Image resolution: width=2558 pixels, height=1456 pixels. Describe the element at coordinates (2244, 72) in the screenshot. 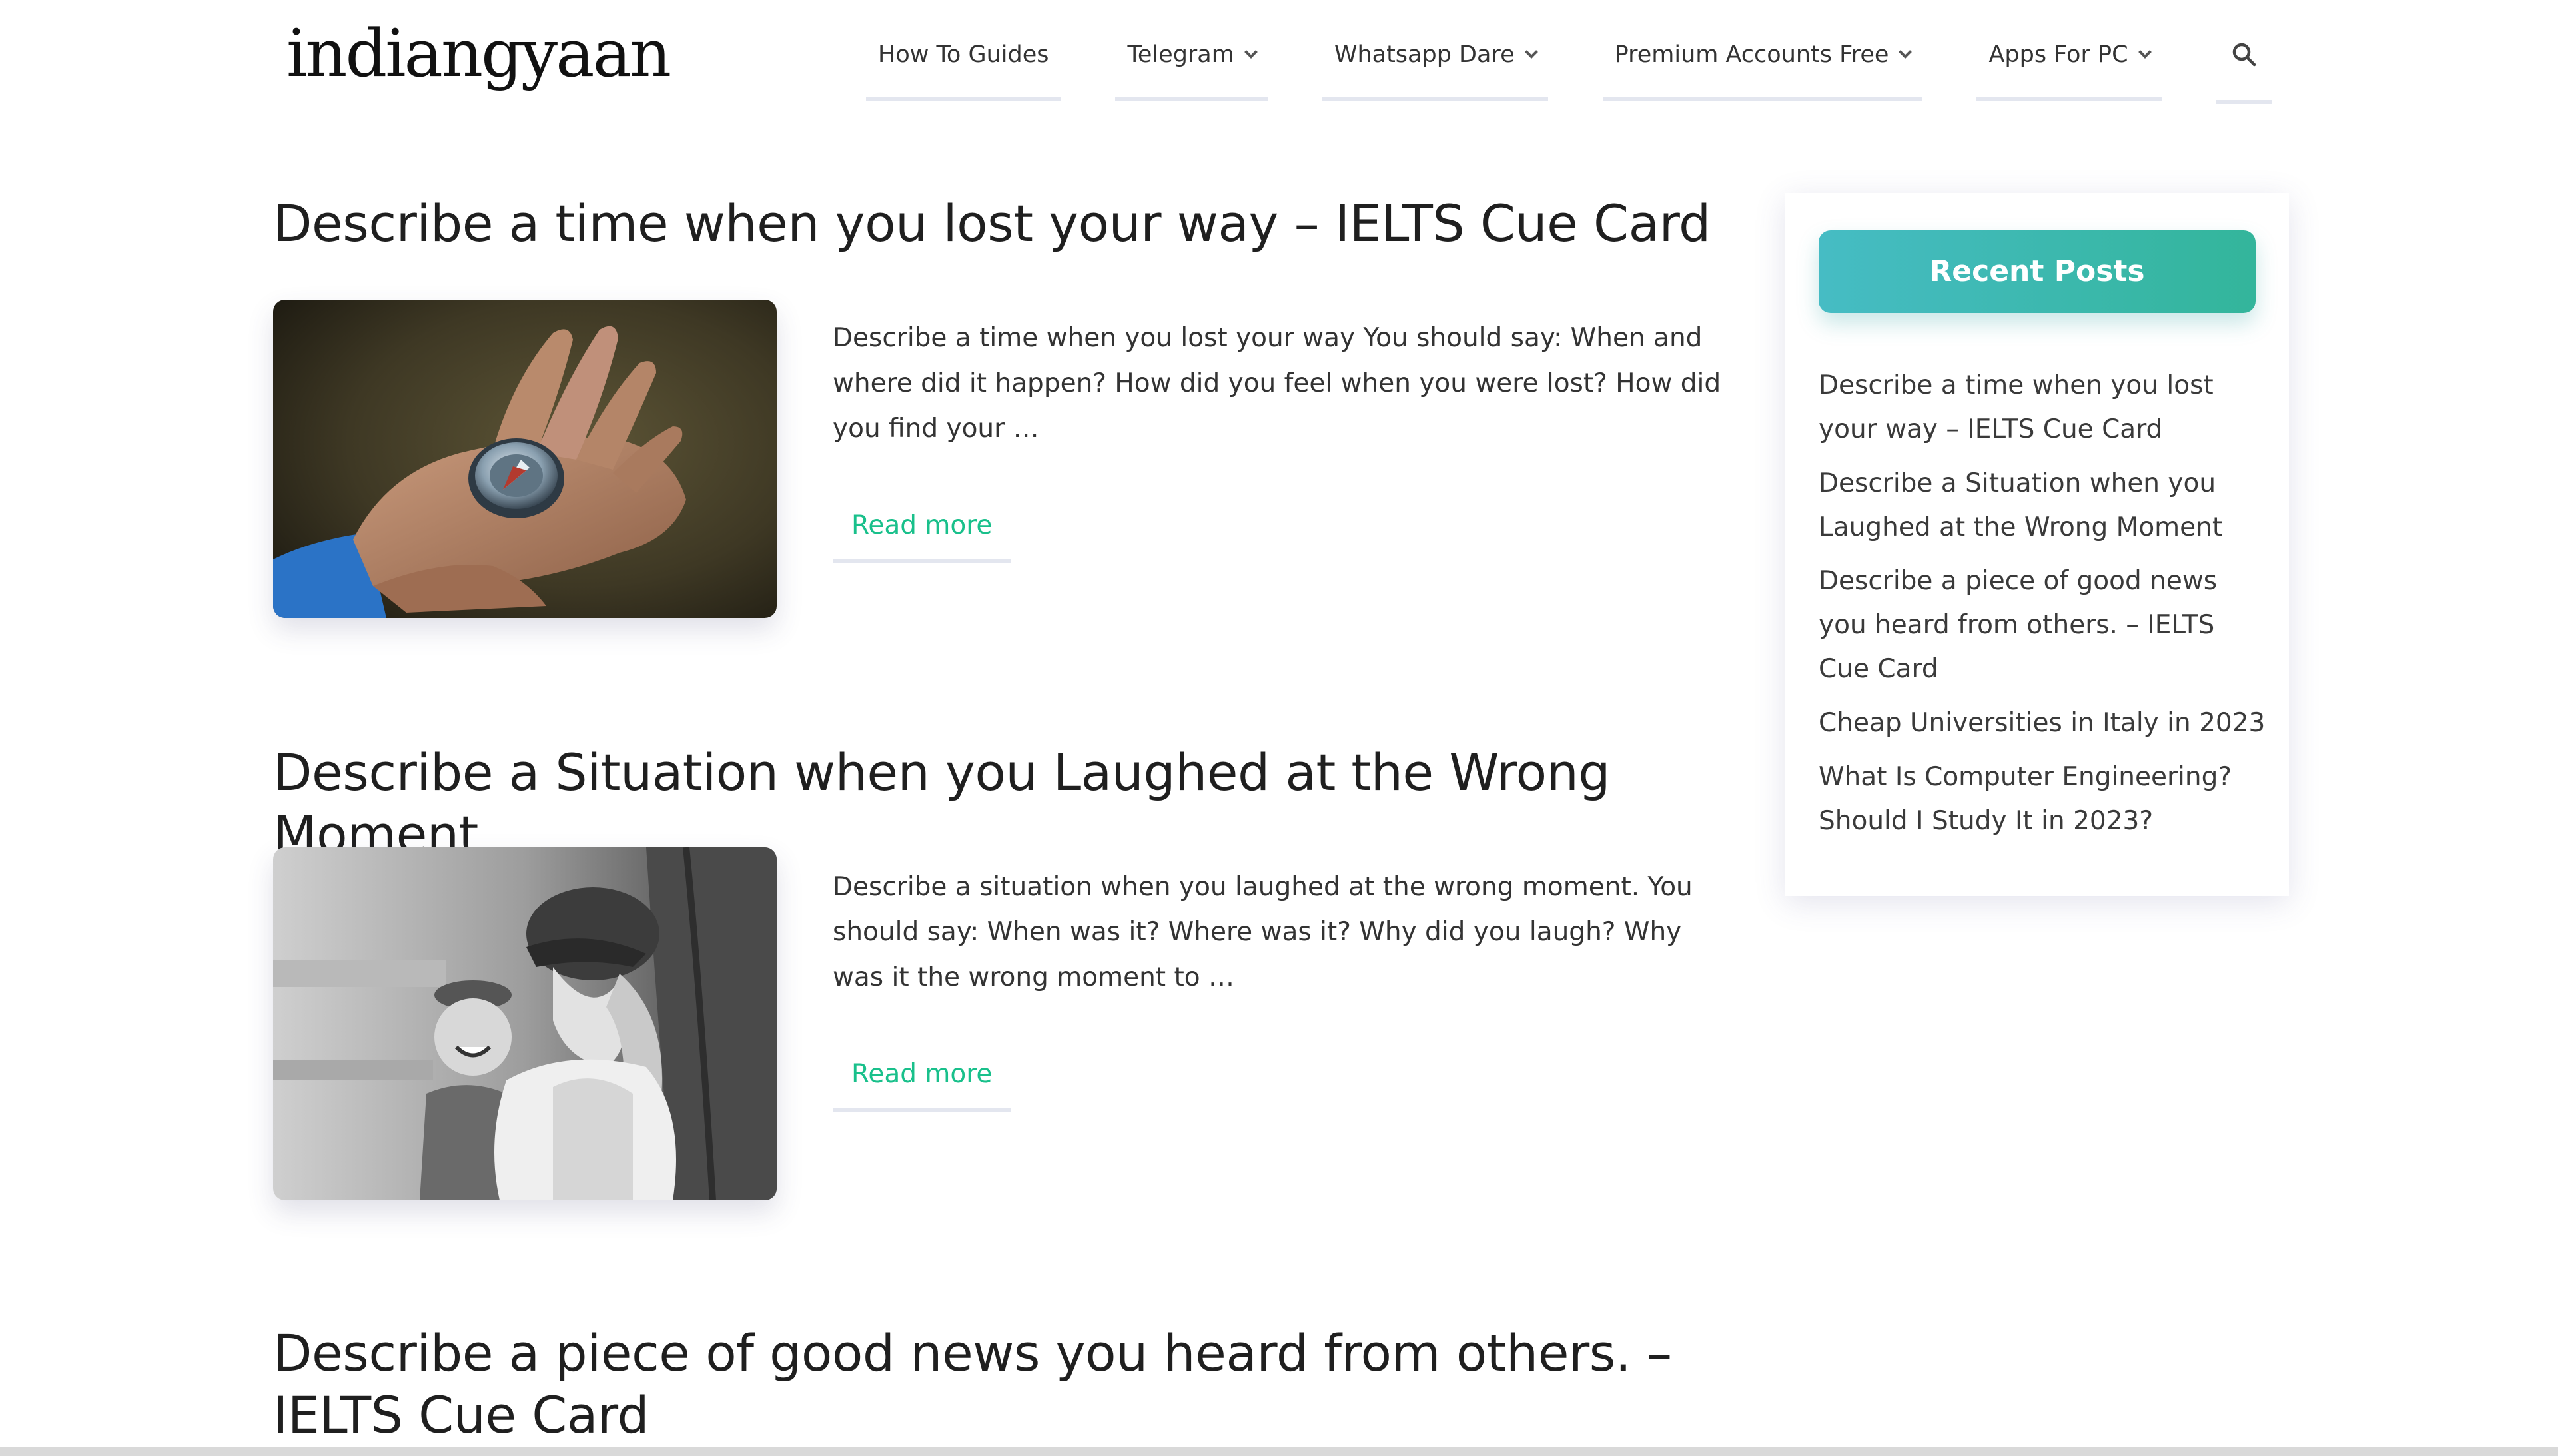

I see `search-button` at that location.